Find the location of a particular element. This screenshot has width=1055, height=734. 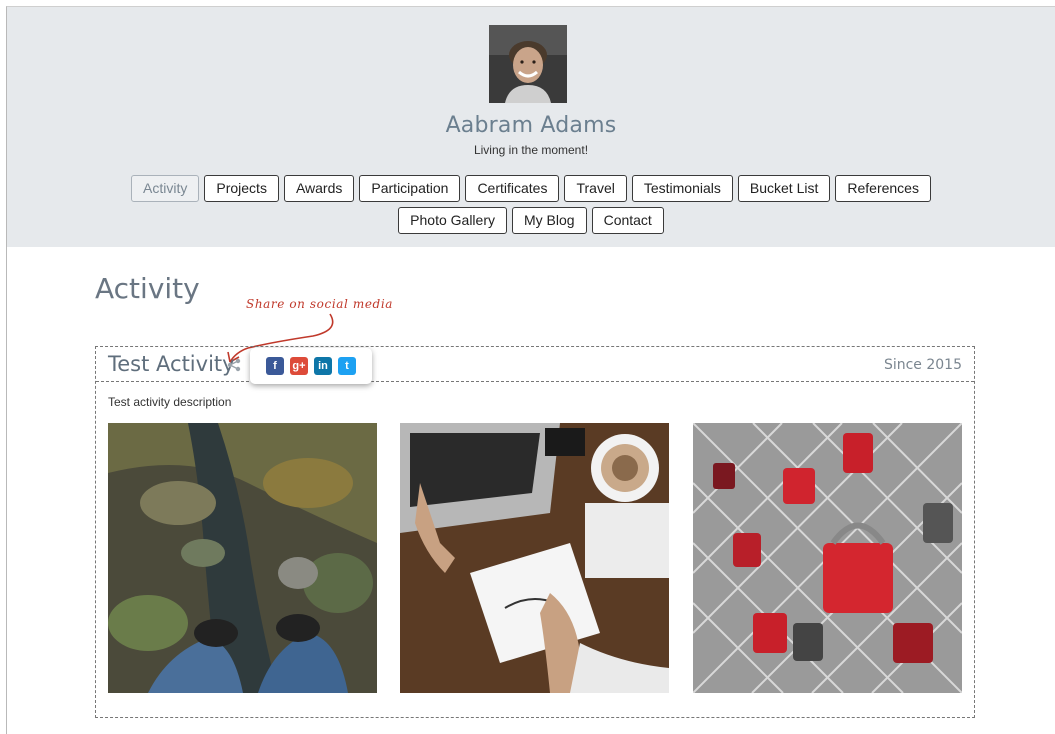

nav-my-blog: My Blog is located at coordinates (549, 220).